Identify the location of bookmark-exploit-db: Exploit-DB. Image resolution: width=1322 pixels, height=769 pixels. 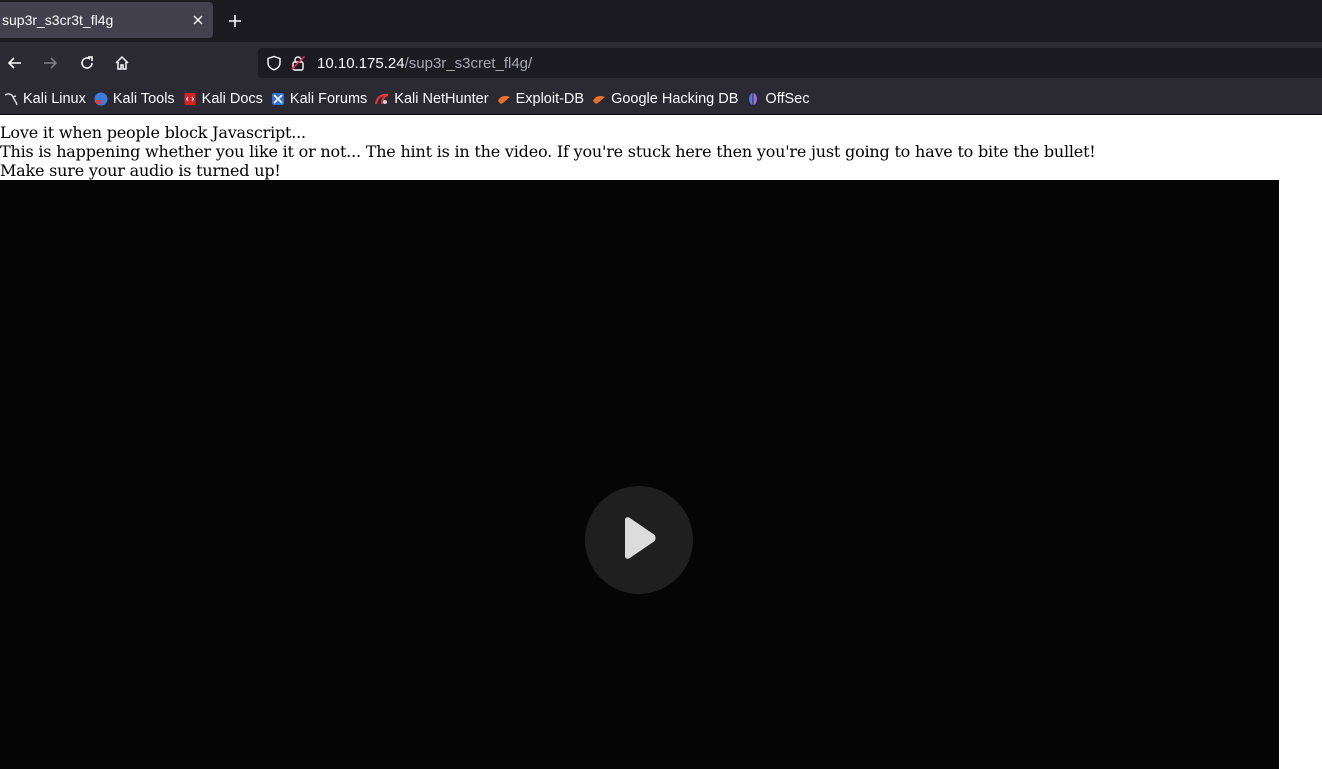
(541, 99).